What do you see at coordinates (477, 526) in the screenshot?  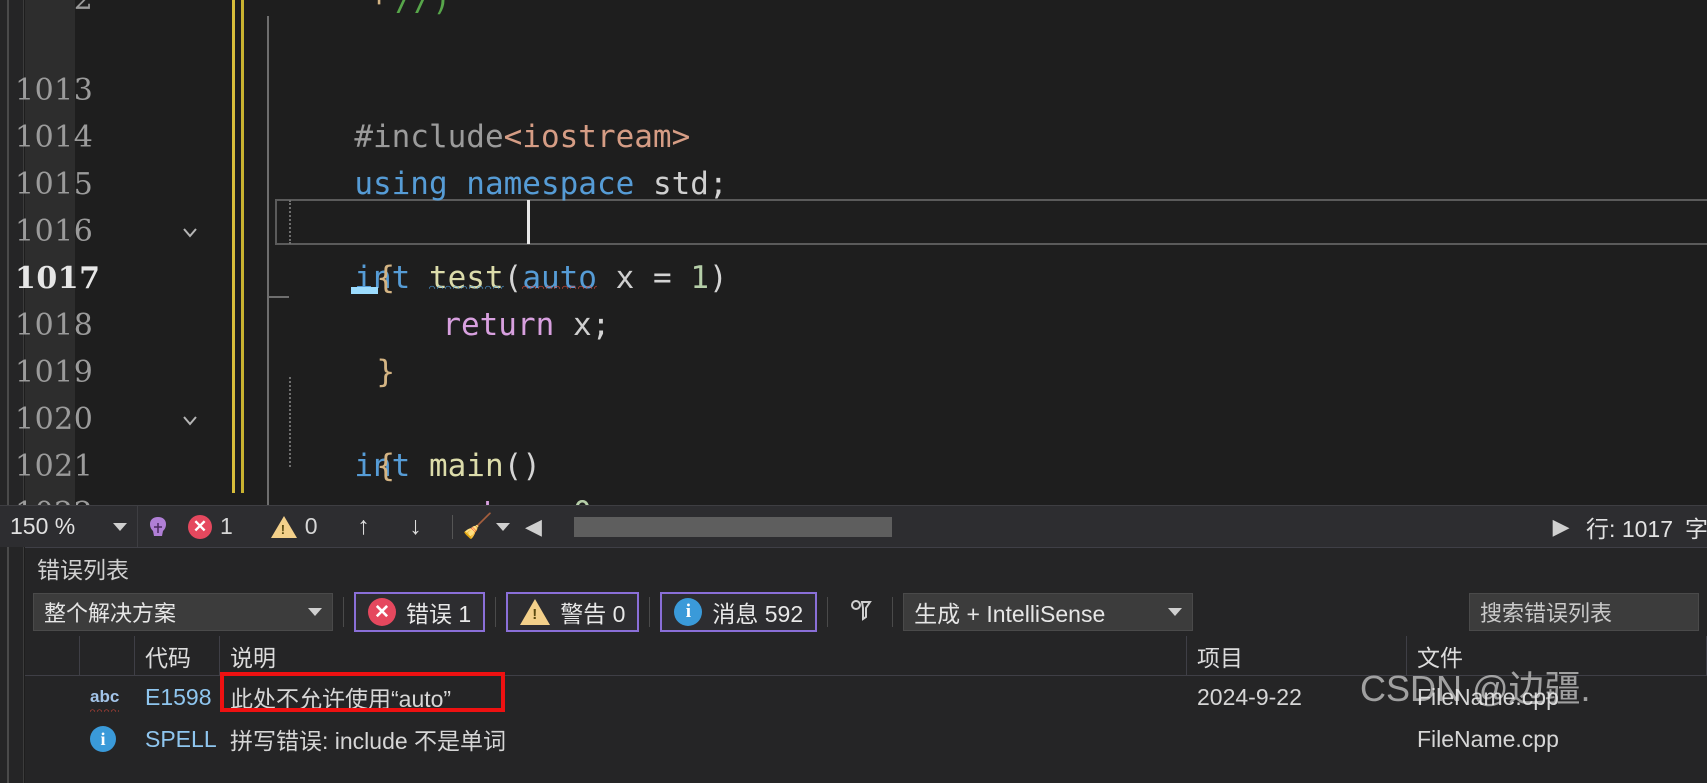 I see `broom-icon: 🧹` at bounding box center [477, 526].